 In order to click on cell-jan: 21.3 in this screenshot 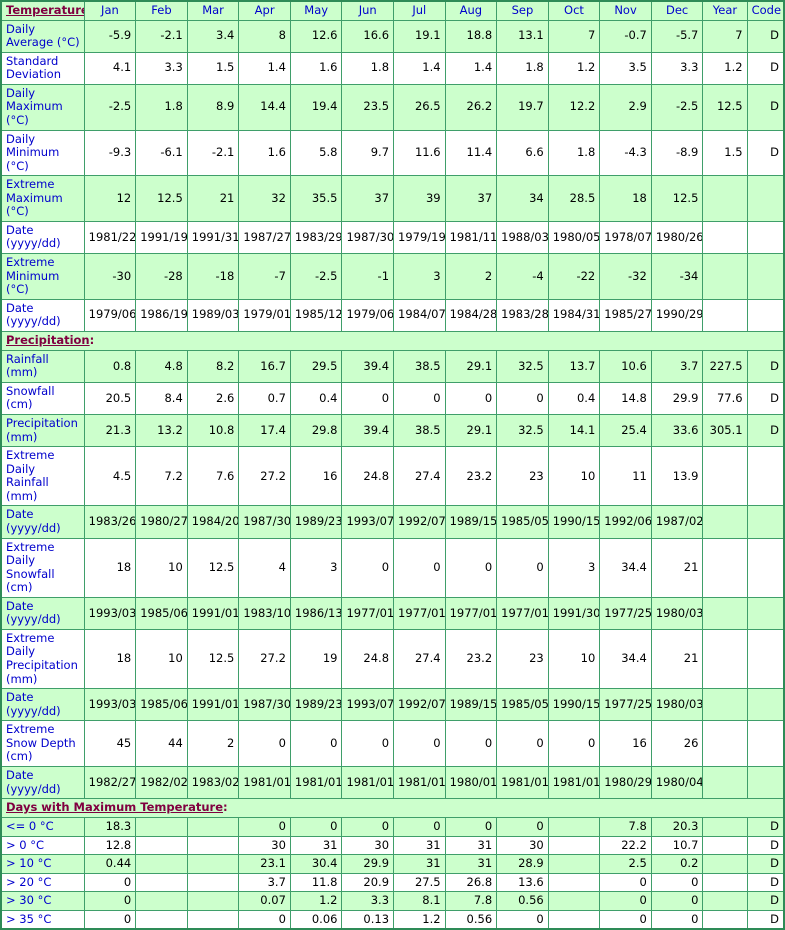, I will do `click(110, 431)`.